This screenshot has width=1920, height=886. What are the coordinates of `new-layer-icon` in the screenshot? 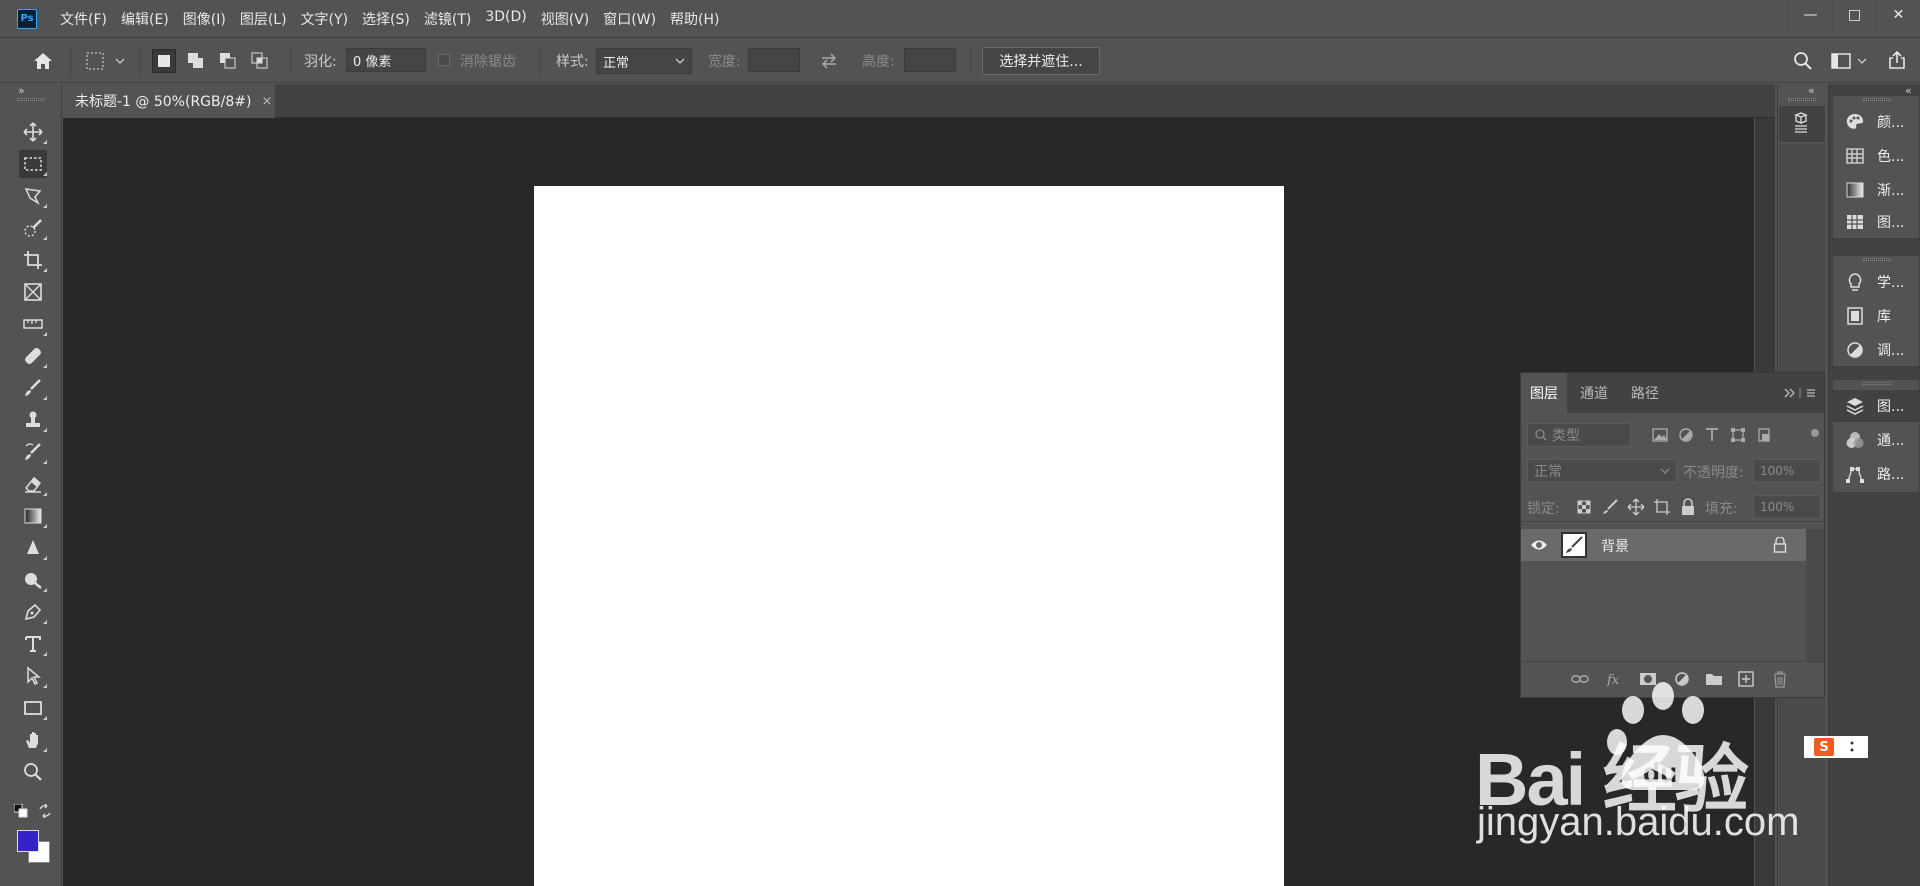 It's located at (1746, 679).